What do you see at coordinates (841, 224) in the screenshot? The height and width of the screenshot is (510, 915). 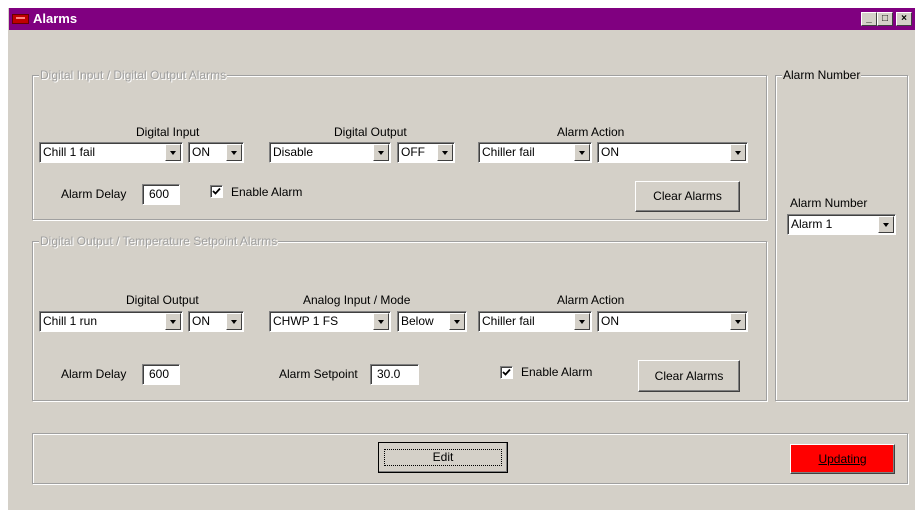 I see `alarm-number-select: Alarm 1` at bounding box center [841, 224].